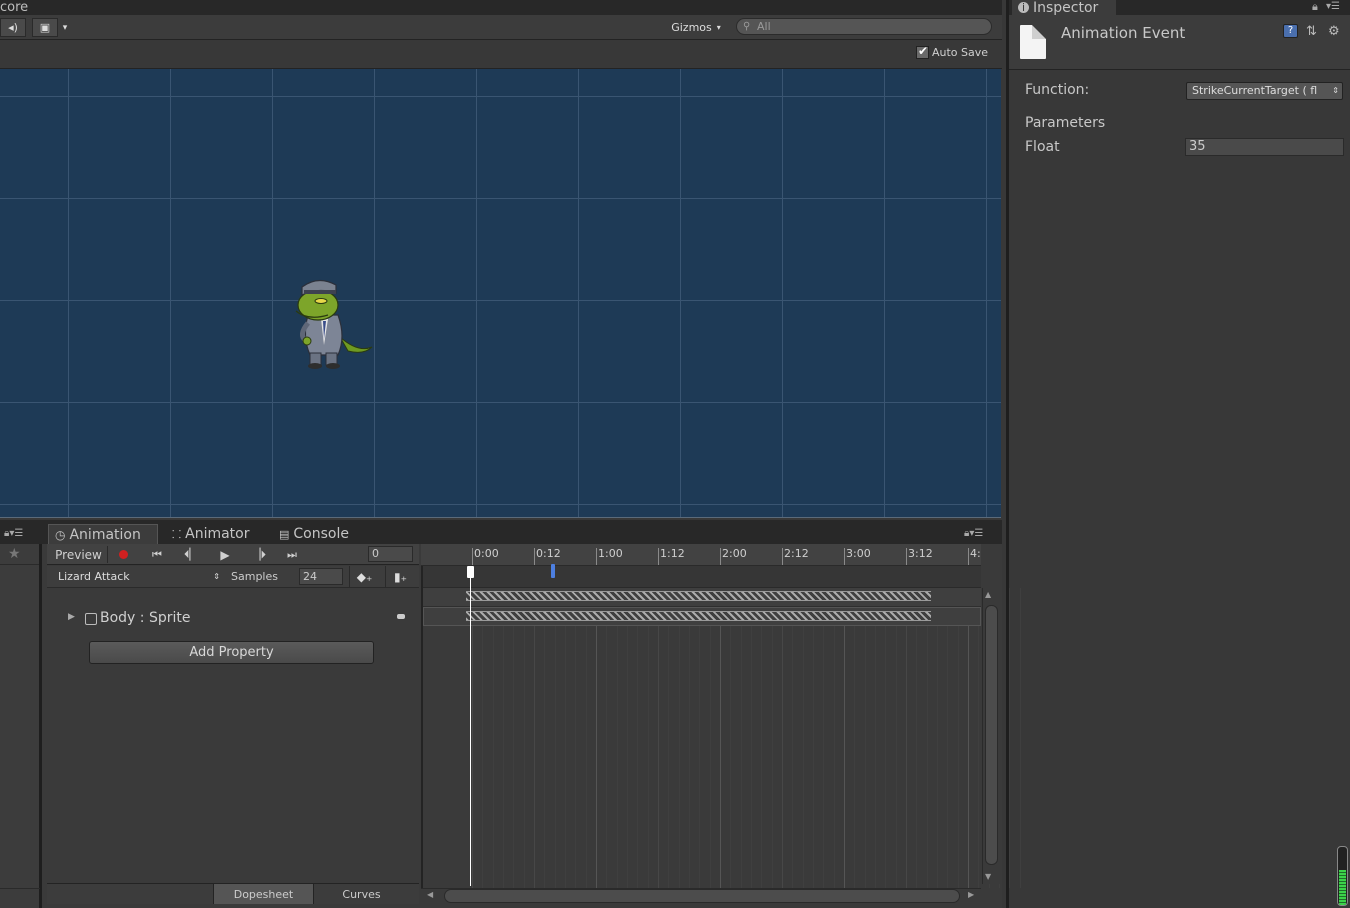 Image resolution: width=1350 pixels, height=908 pixels. Describe the element at coordinates (1311, 31) in the screenshot. I see `preset-icon: ⇅` at that location.